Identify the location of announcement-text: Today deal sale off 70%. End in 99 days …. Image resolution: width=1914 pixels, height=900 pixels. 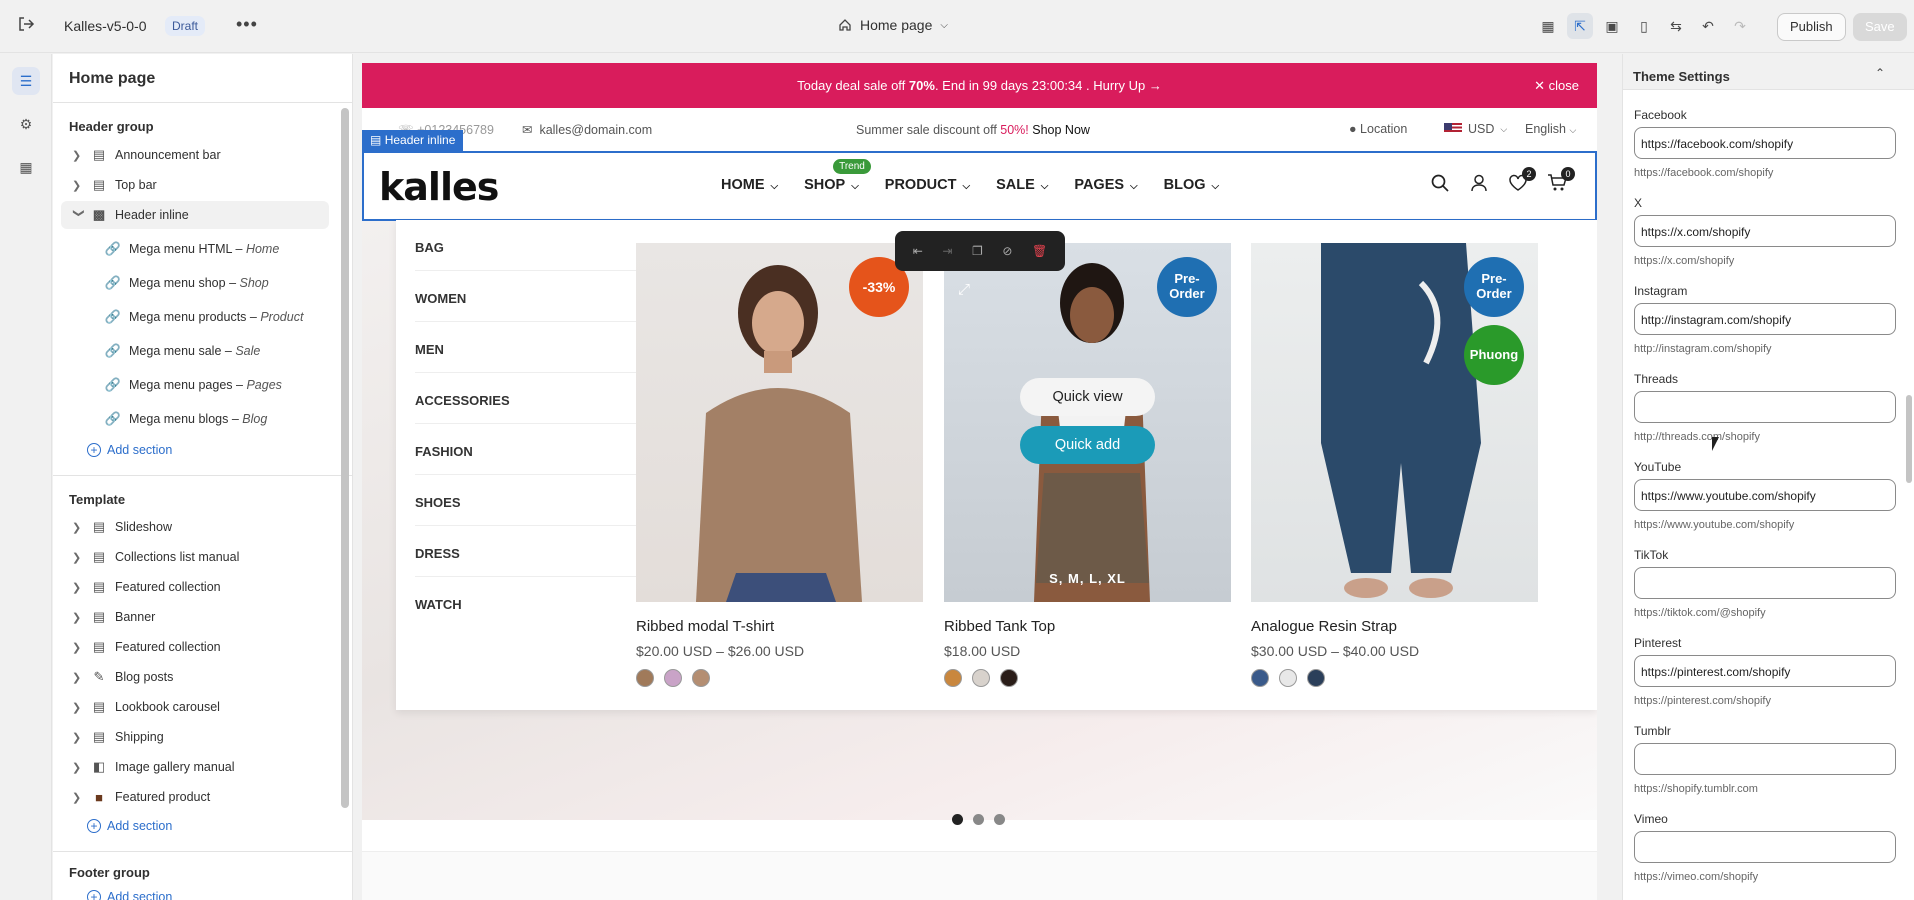
(979, 85).